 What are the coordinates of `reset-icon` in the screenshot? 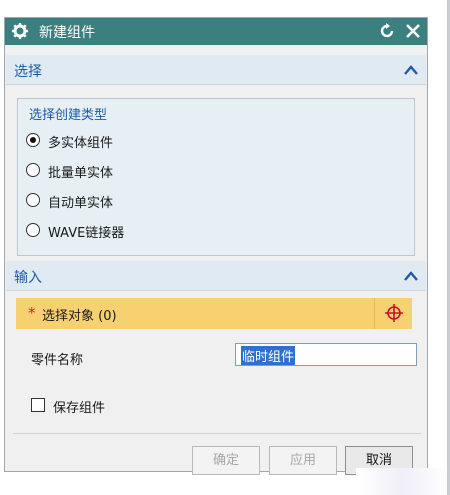 It's located at (387, 31).